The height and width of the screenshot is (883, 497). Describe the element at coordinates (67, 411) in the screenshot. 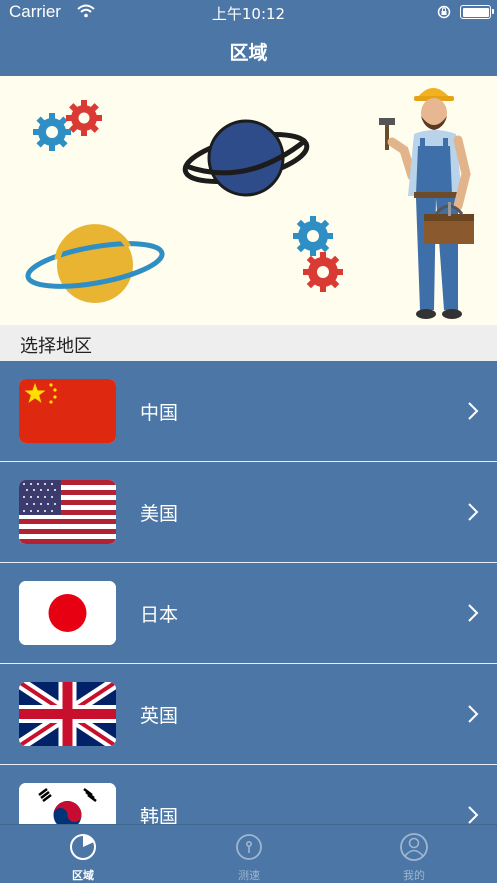

I see `china-flag-icon` at that location.